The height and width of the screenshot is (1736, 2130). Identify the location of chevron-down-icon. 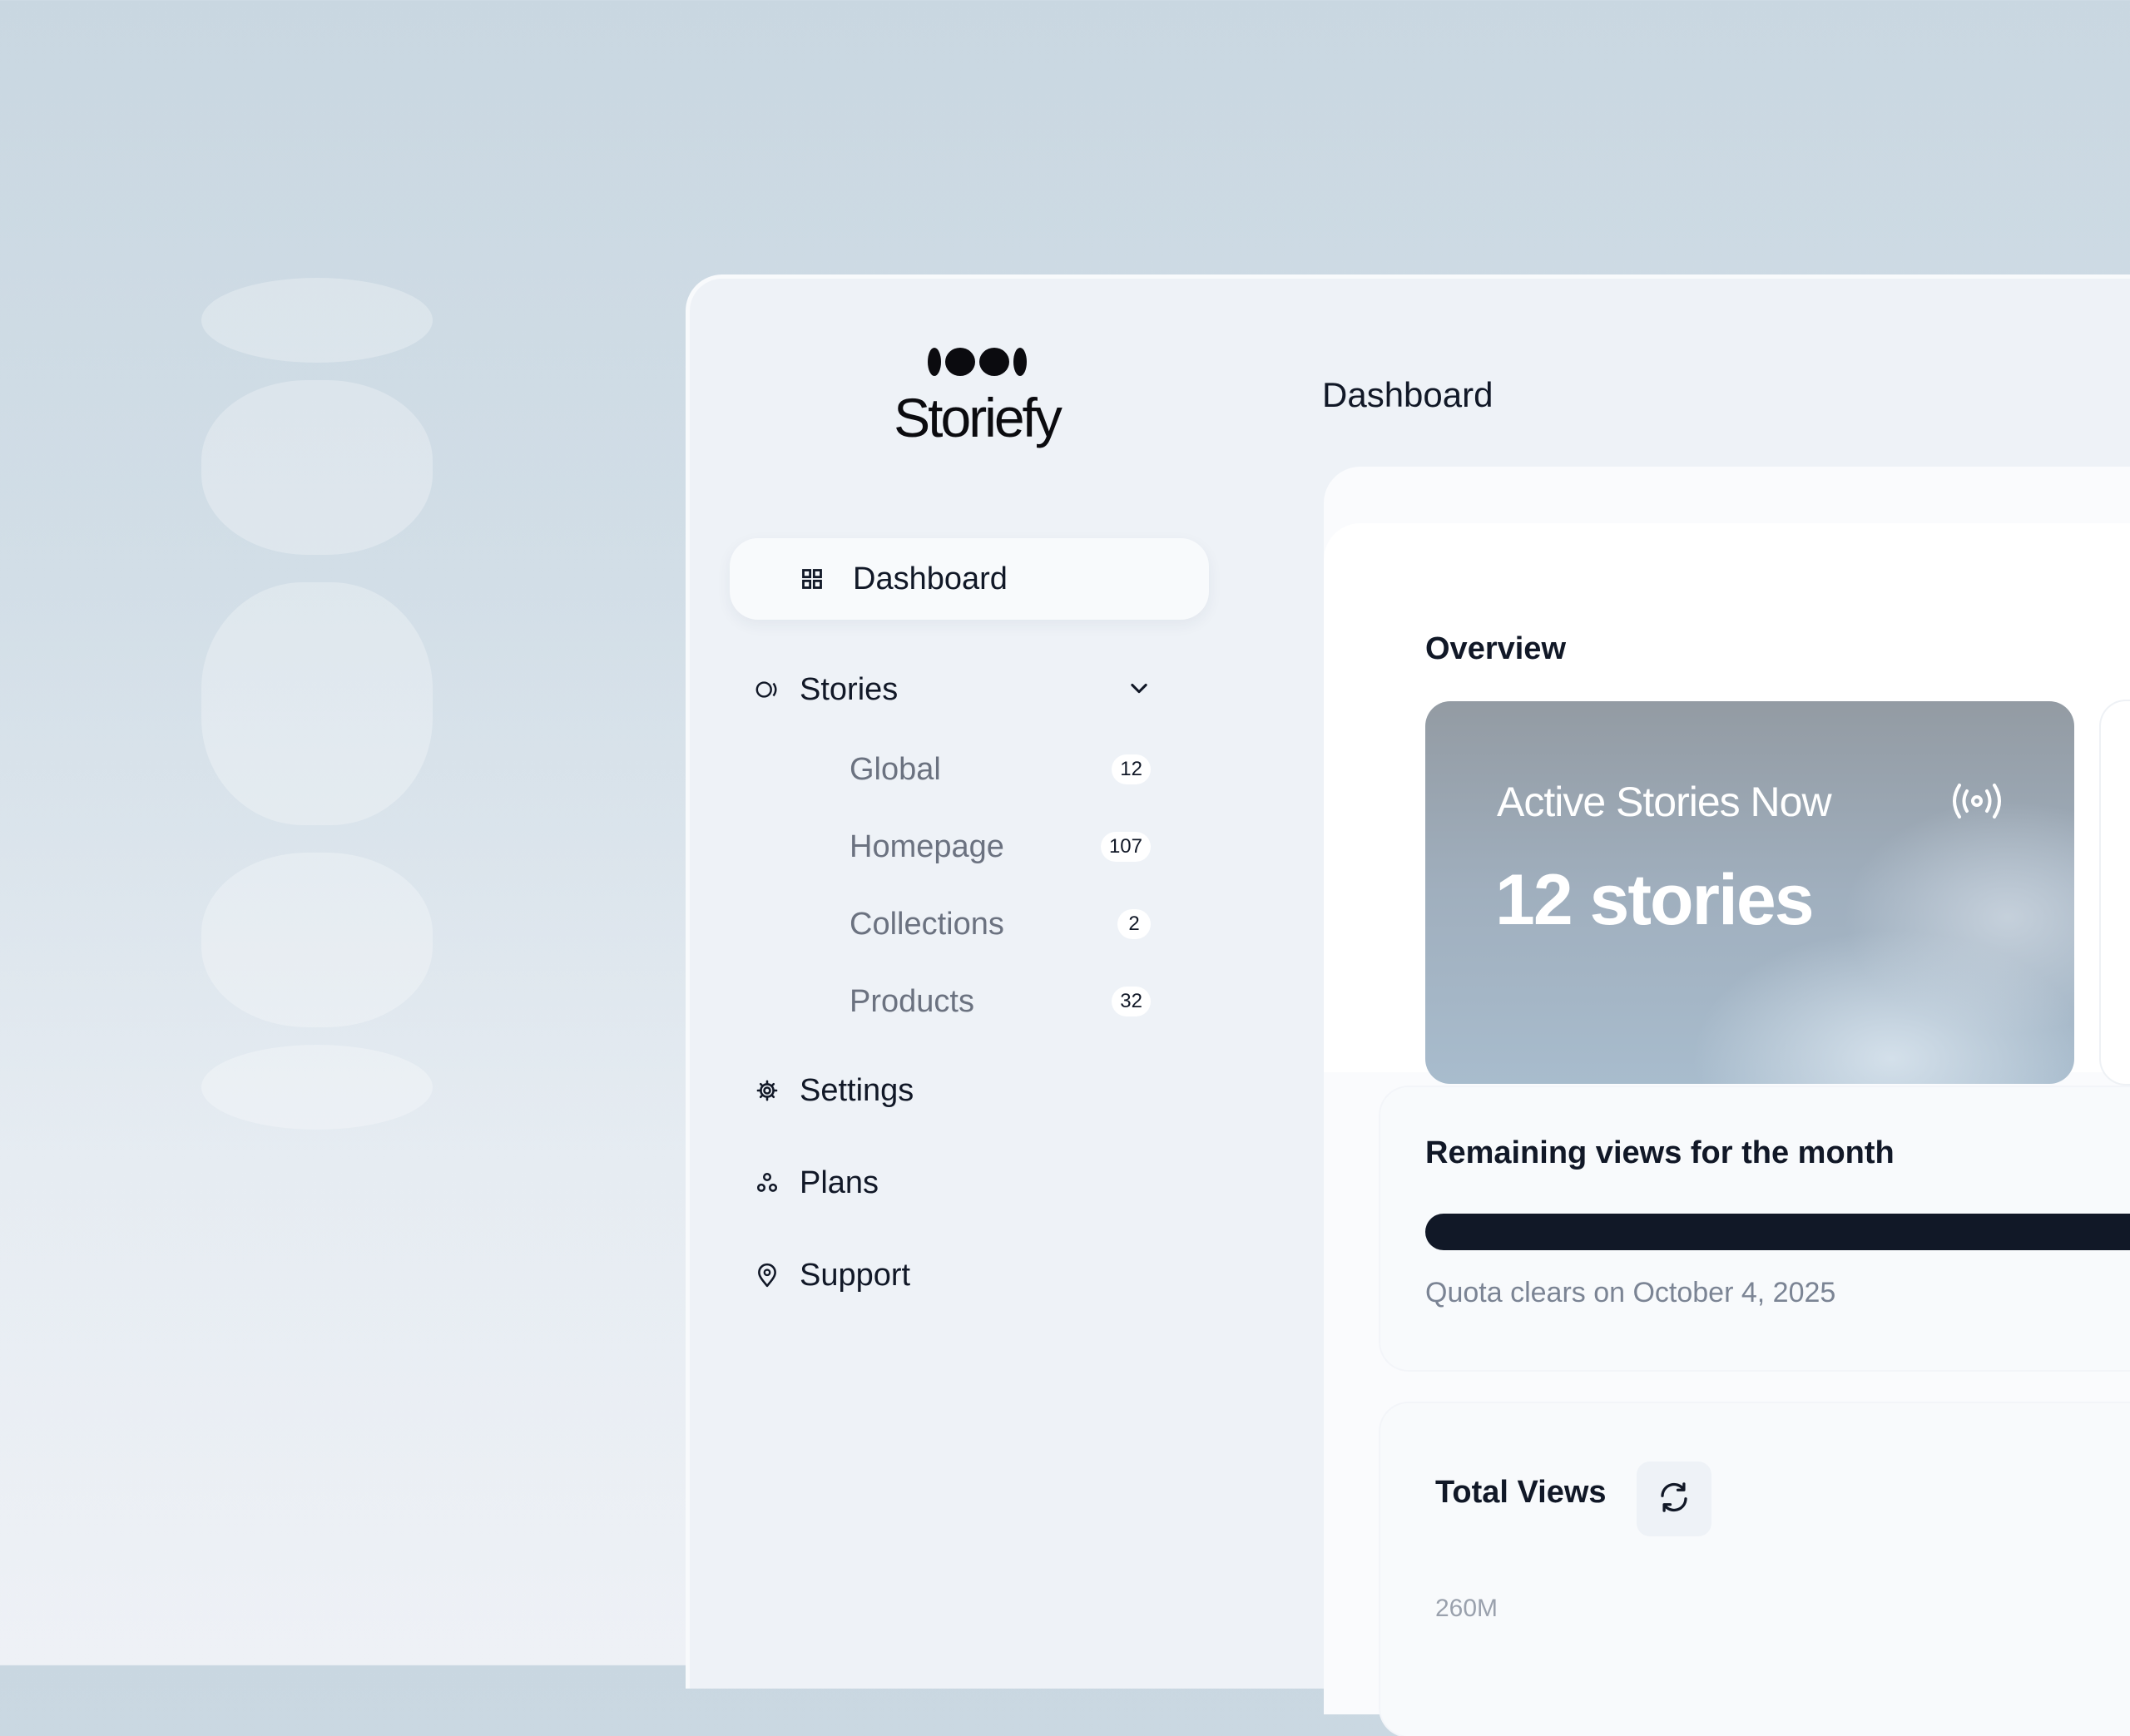
(1139, 690).